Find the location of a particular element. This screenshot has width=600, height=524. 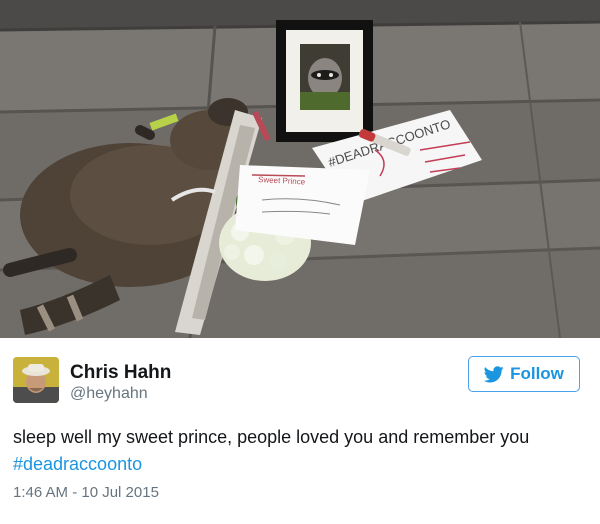

avatar-image is located at coordinates (36, 380).